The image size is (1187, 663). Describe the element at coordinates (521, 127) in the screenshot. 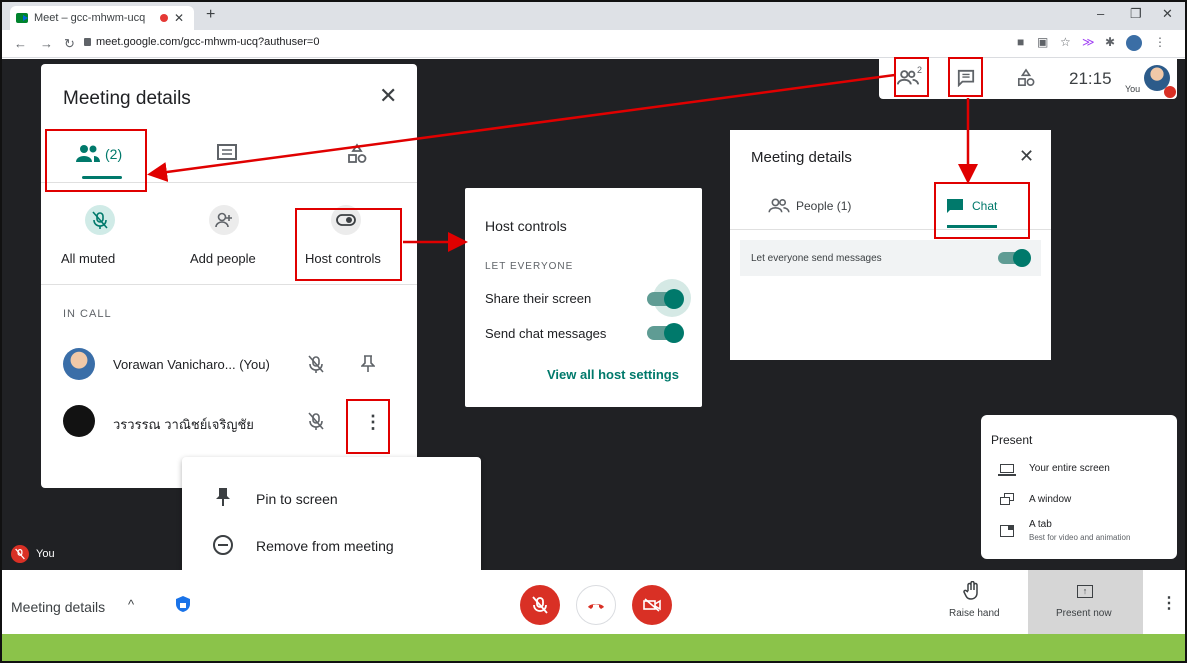

I see `arrow-people` at that location.